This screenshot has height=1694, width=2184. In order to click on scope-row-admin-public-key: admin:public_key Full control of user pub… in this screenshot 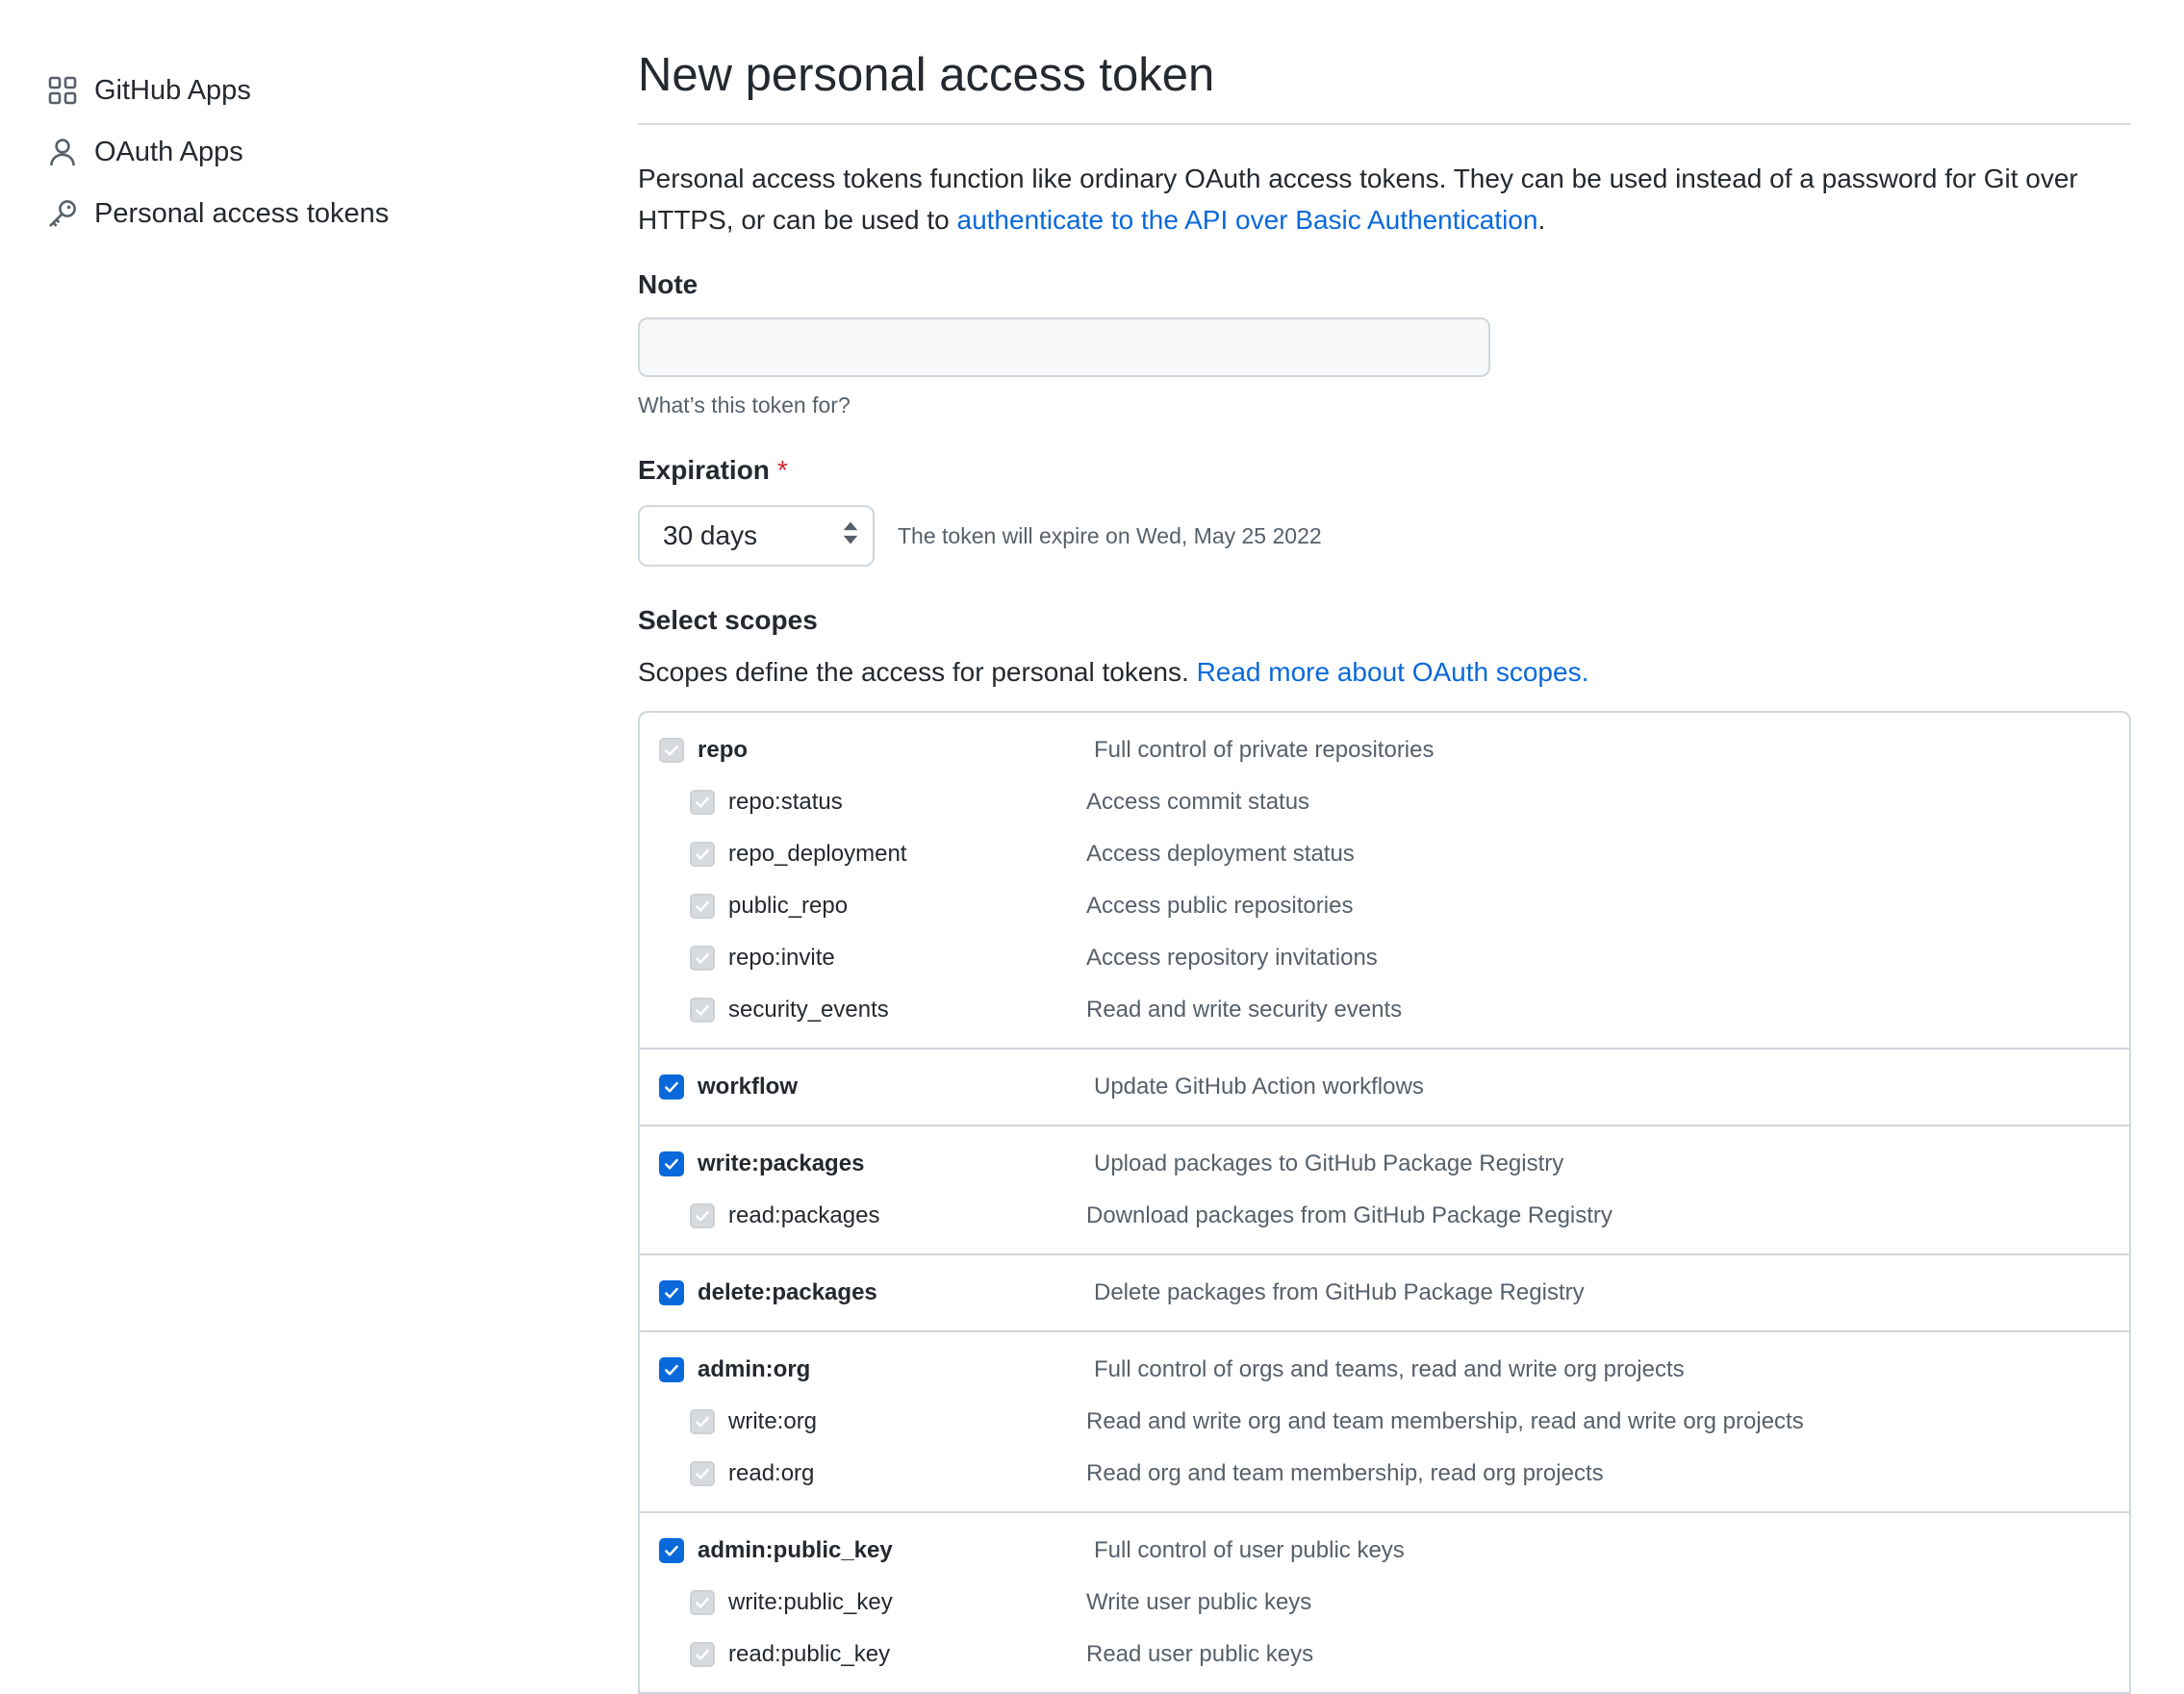, I will do `click(1385, 1551)`.